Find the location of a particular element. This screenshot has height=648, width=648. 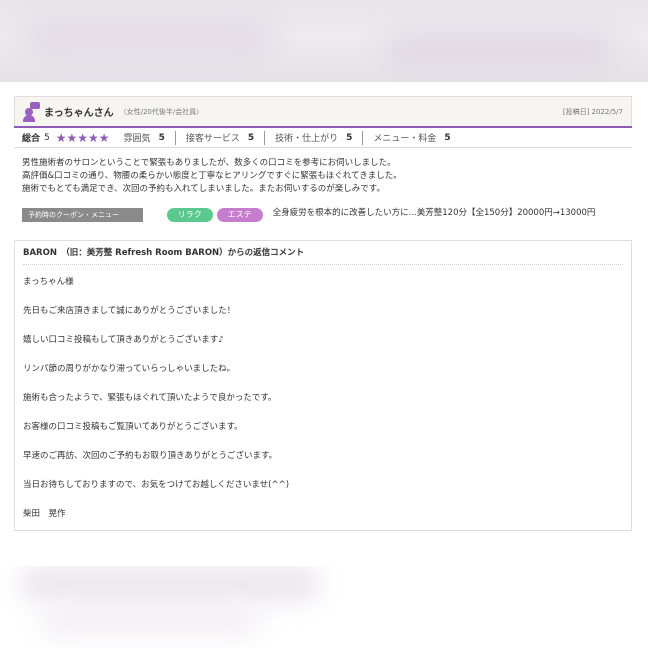

reply-line: お客様の口コミ投稿もご覧頂いてありがとうございます。 is located at coordinates (133, 427).